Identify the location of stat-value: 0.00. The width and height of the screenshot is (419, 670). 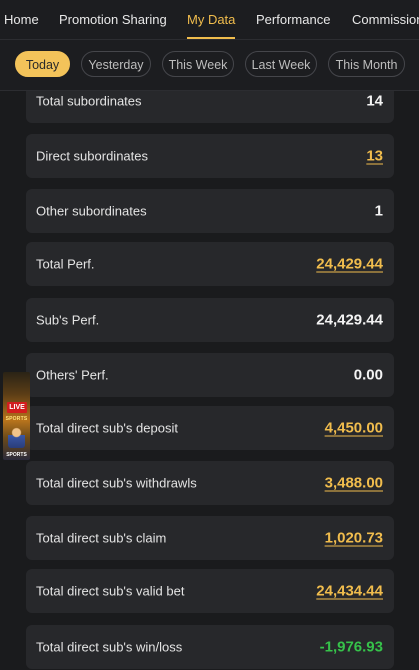
(368, 375).